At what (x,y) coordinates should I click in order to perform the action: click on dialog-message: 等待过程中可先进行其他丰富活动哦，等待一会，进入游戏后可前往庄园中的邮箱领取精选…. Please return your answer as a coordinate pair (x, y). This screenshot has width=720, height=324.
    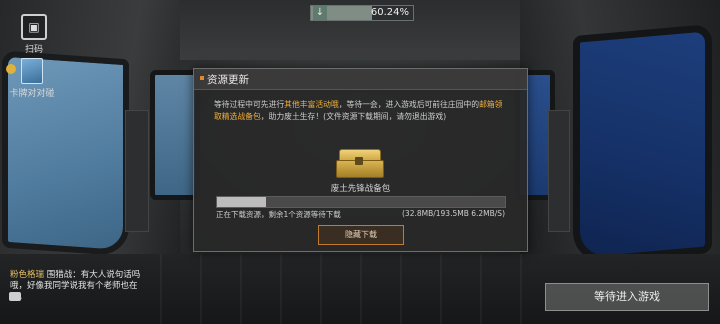
    Looking at the image, I should click on (361, 111).